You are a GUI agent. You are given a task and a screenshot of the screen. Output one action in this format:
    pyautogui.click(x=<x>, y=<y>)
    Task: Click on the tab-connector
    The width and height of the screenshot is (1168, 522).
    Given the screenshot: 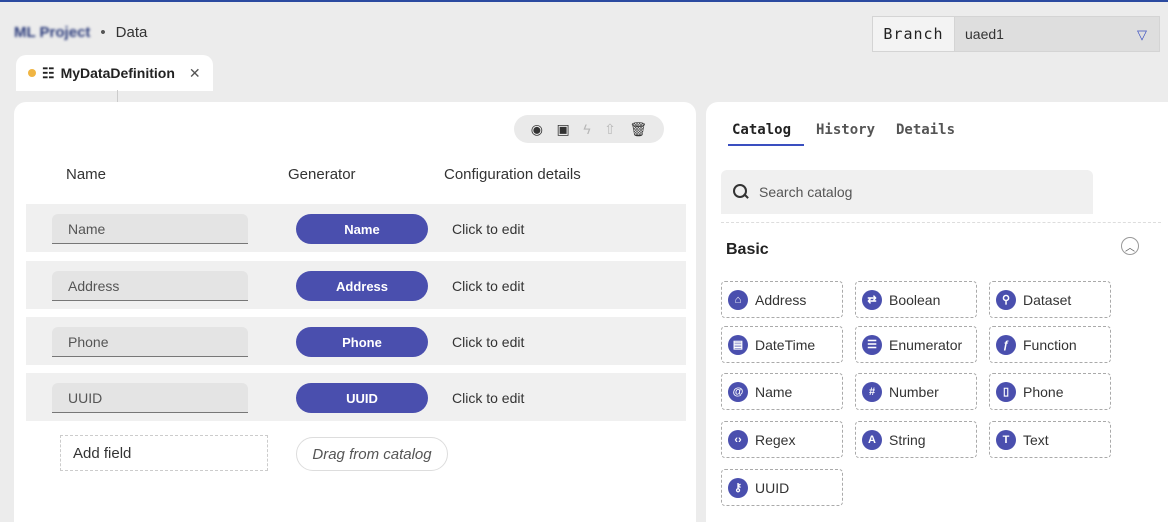 What is the action you would take?
    pyautogui.click(x=117, y=96)
    